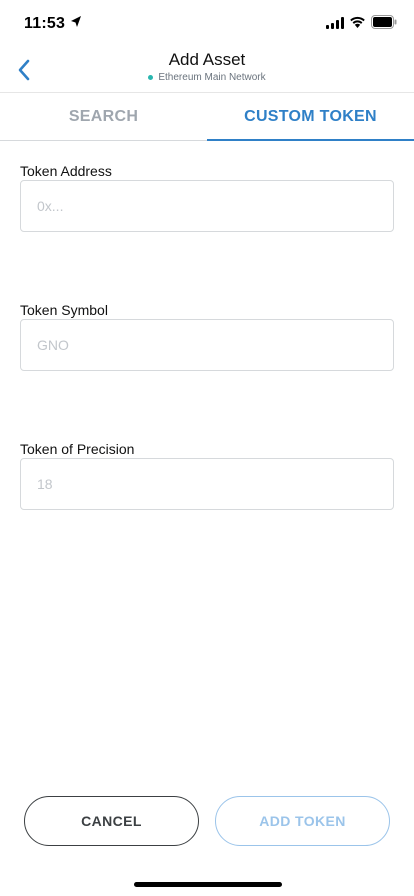 The height and width of the screenshot is (896, 414). I want to click on token-precision-input, so click(207, 484).